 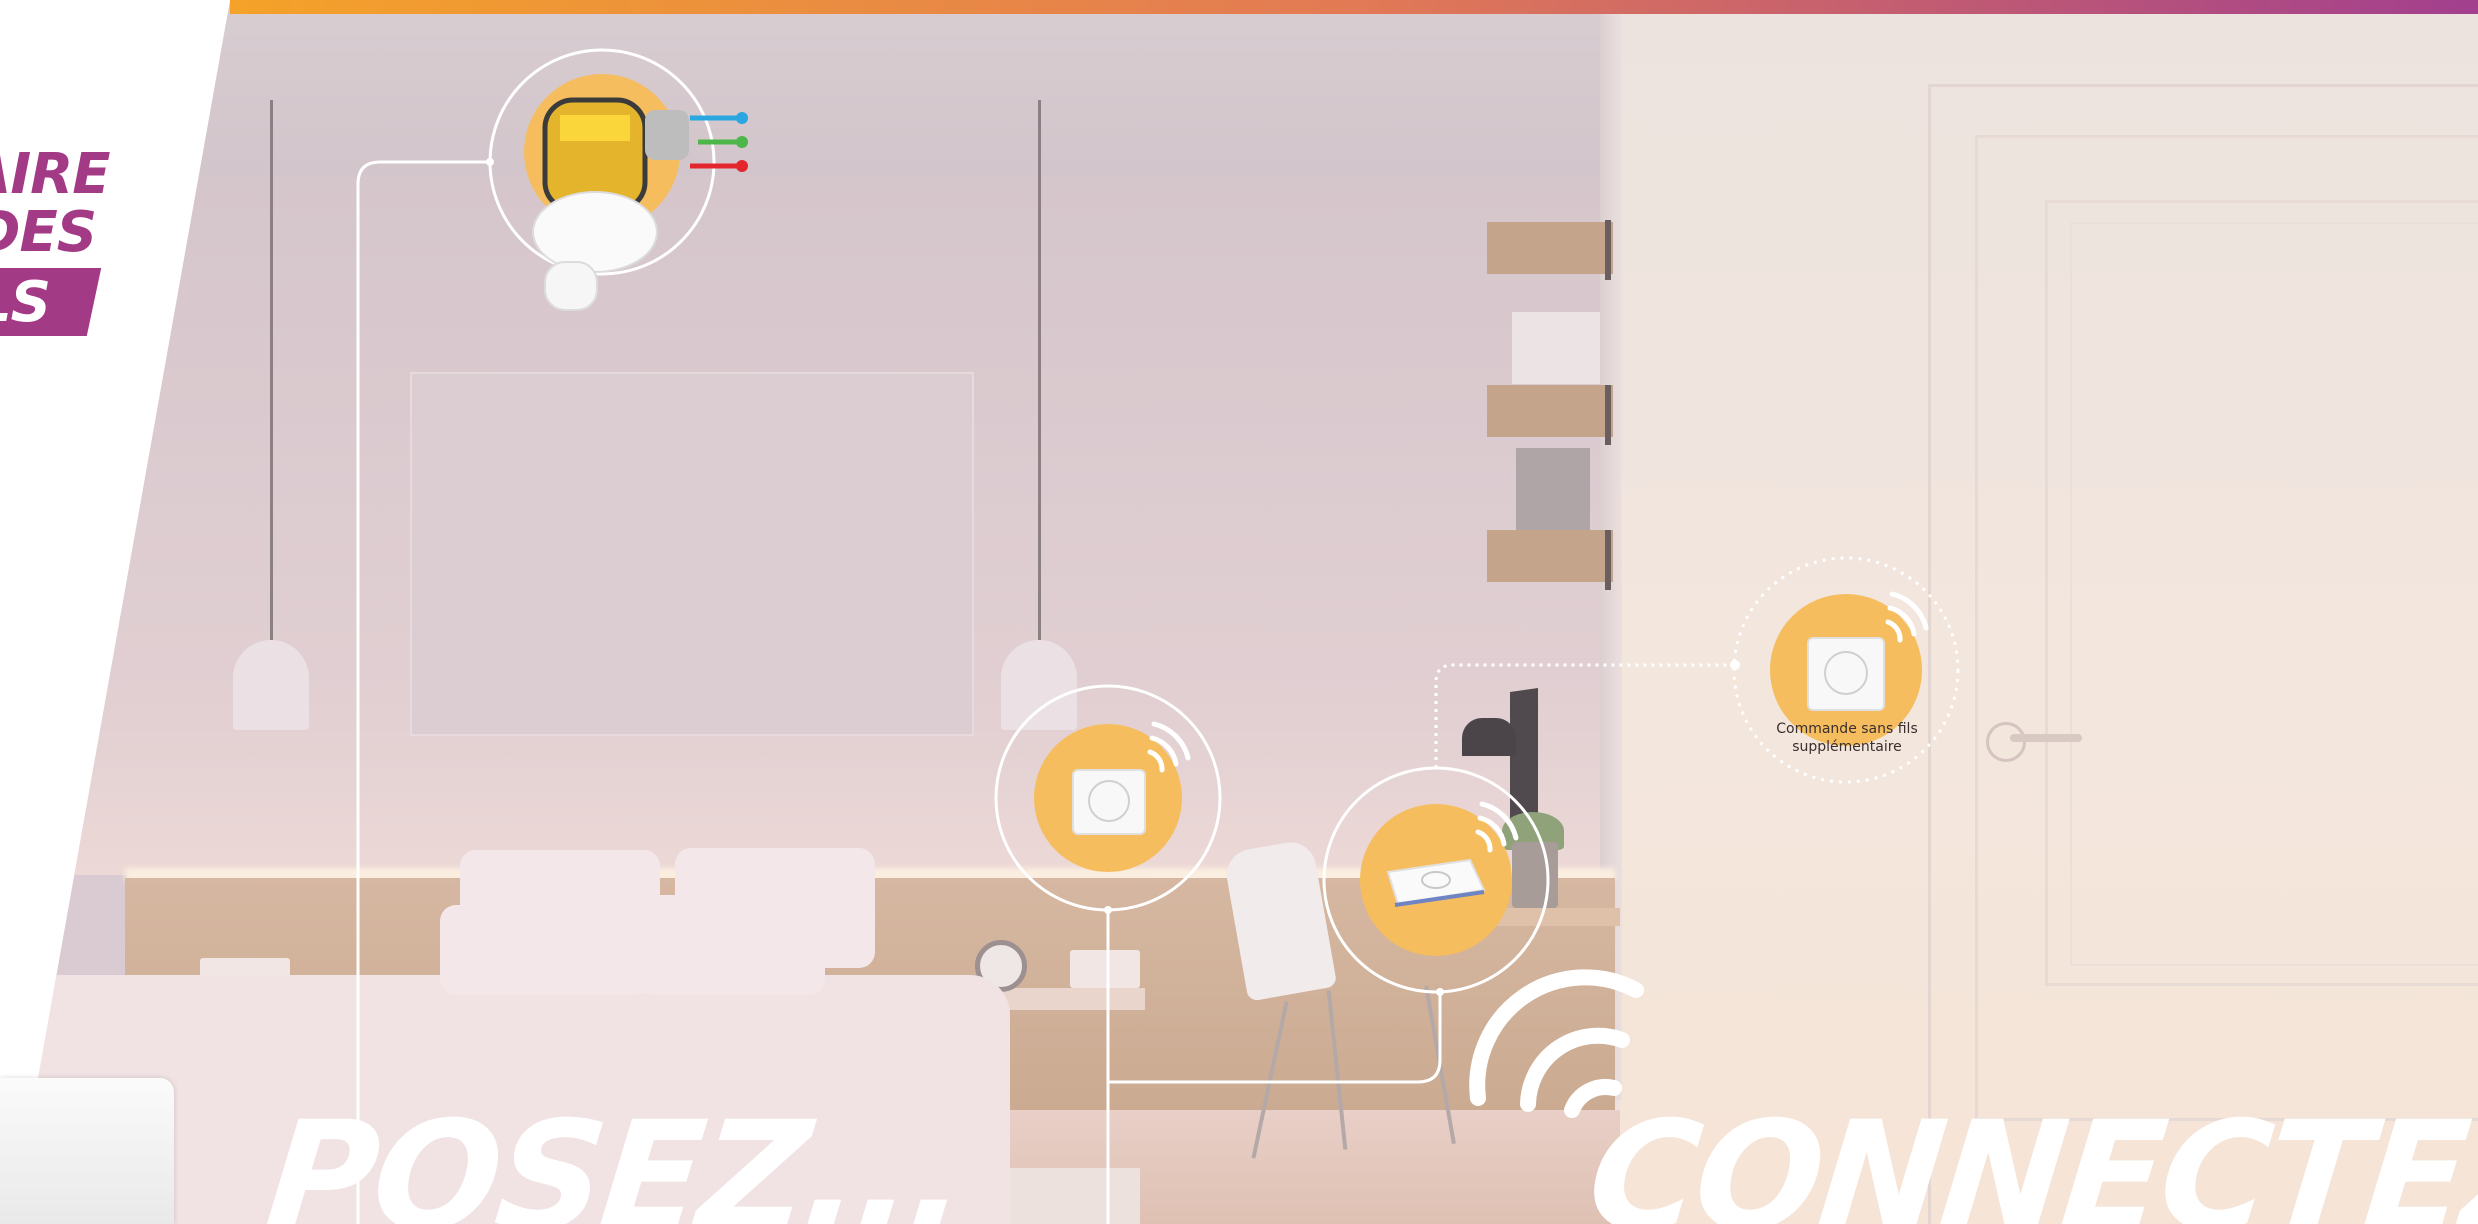 What do you see at coordinates (742, 142) in the screenshot?
I see `wire-green-end` at bounding box center [742, 142].